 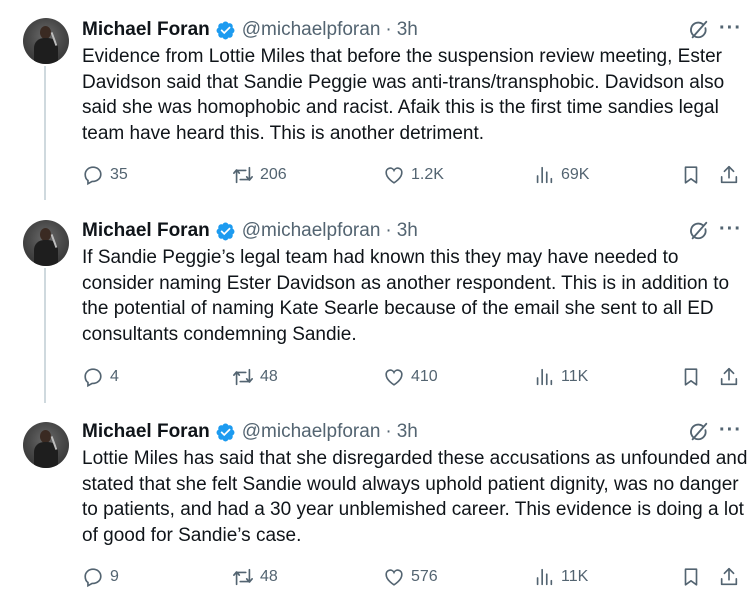 I want to click on like-count: 410, so click(x=424, y=376).